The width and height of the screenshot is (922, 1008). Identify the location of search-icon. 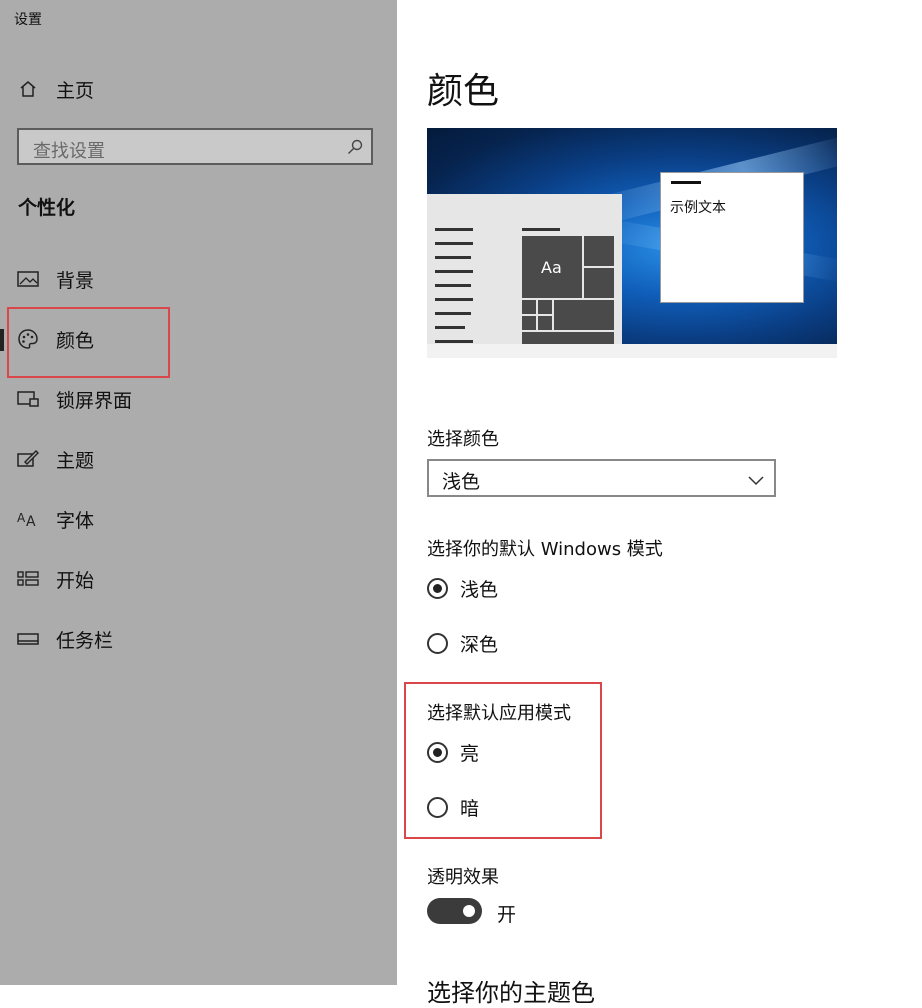
(355, 149).